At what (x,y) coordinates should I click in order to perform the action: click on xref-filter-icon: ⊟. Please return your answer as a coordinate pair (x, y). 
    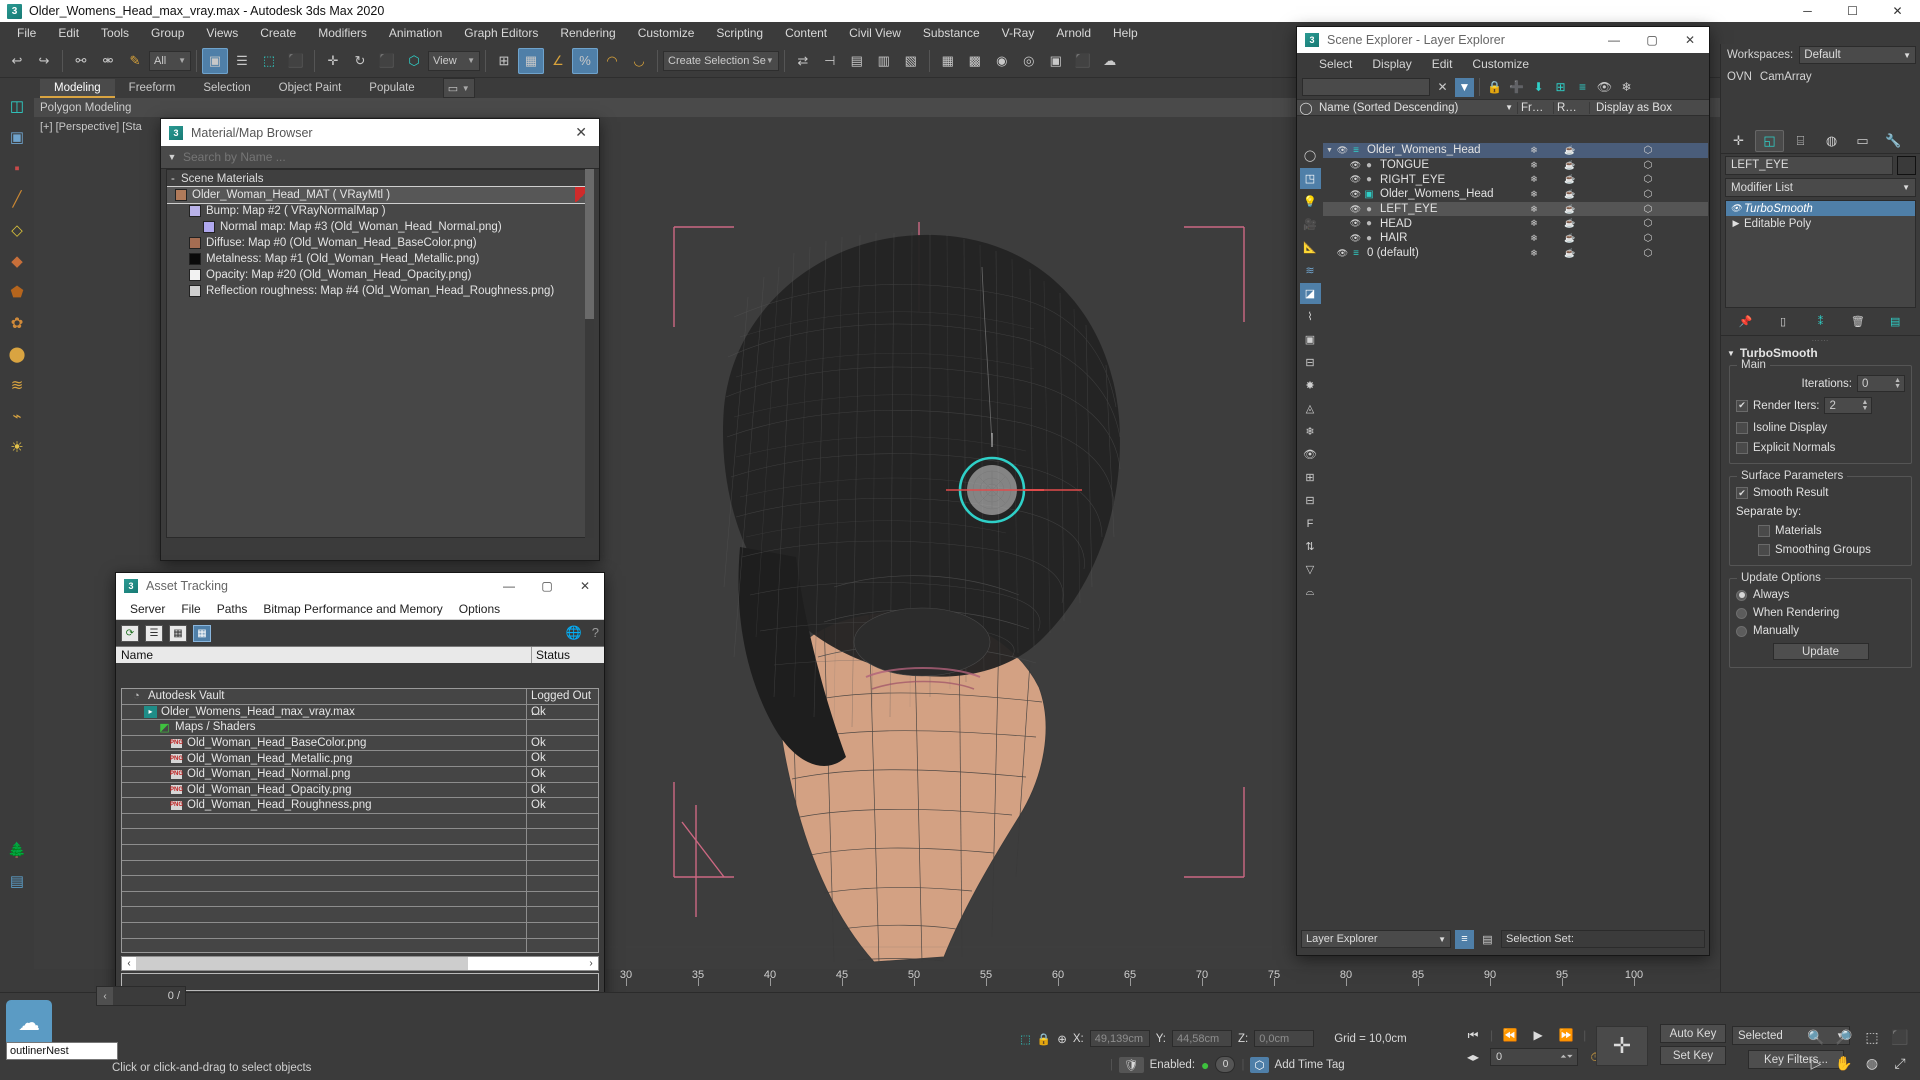
    Looking at the image, I should click on (1310, 362).